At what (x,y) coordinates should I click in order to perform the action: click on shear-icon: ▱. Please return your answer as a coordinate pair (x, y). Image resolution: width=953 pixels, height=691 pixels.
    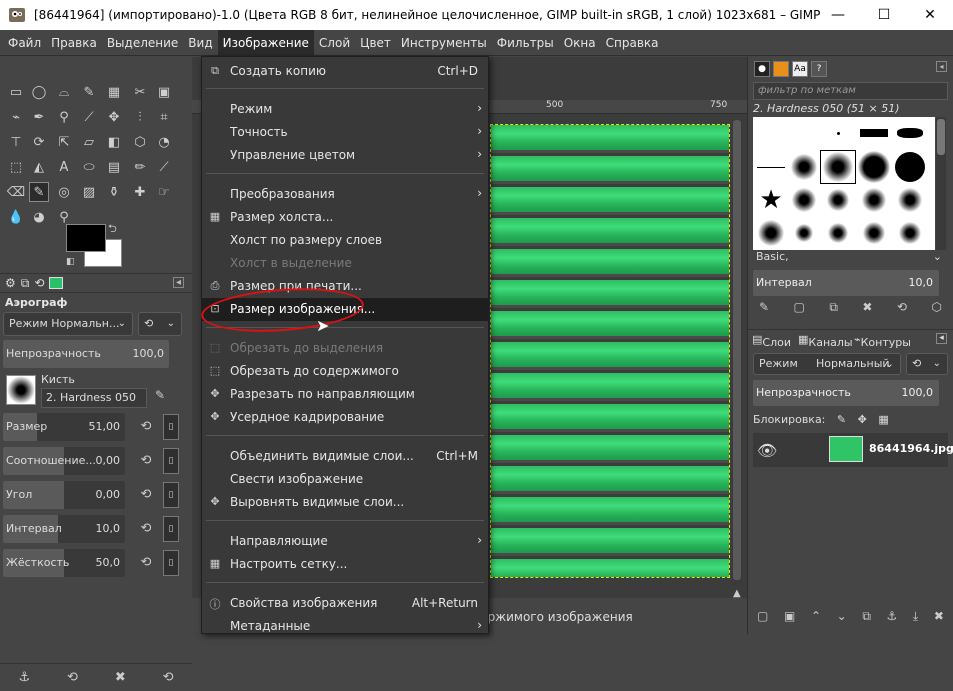
    Looking at the image, I should click on (89, 142).